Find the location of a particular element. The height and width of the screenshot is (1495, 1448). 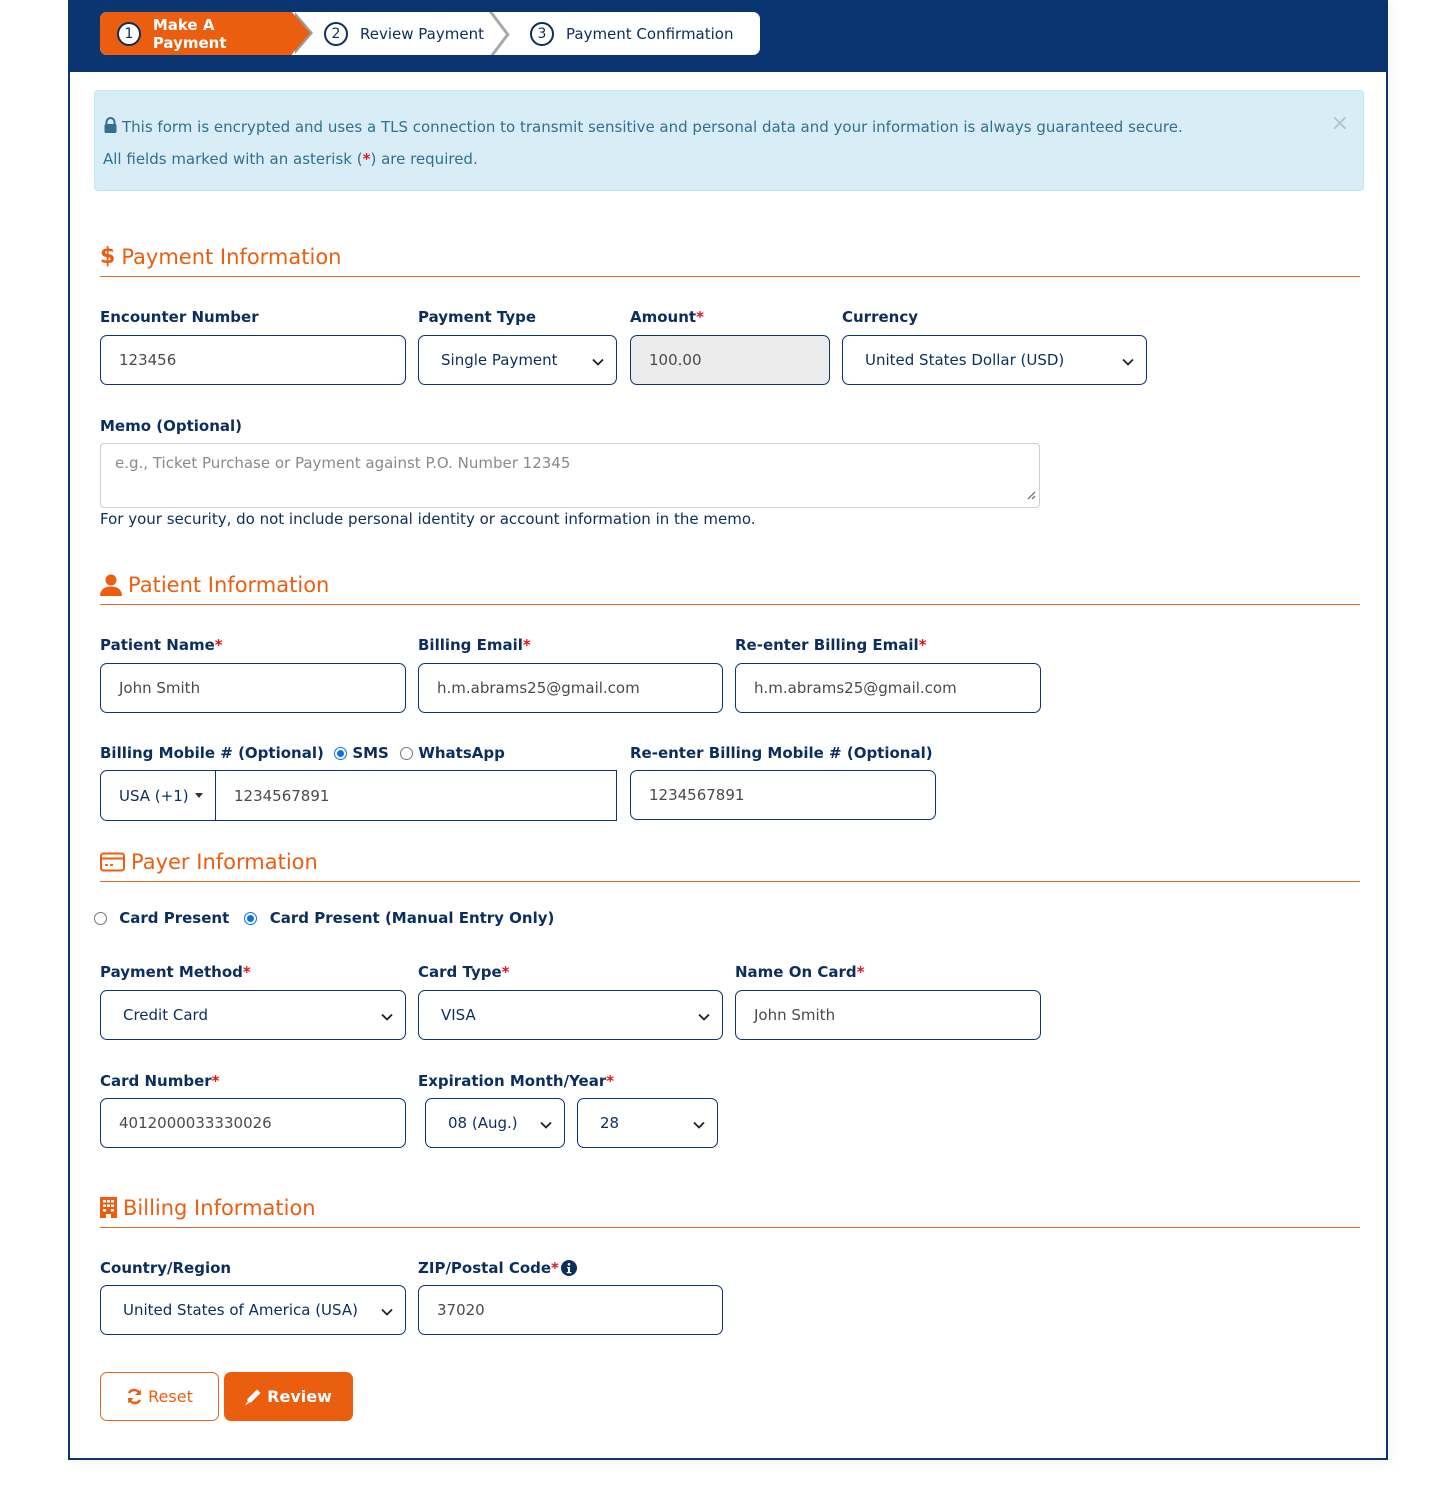

name-on-card-label: Name On Card* is located at coordinates (799, 972).